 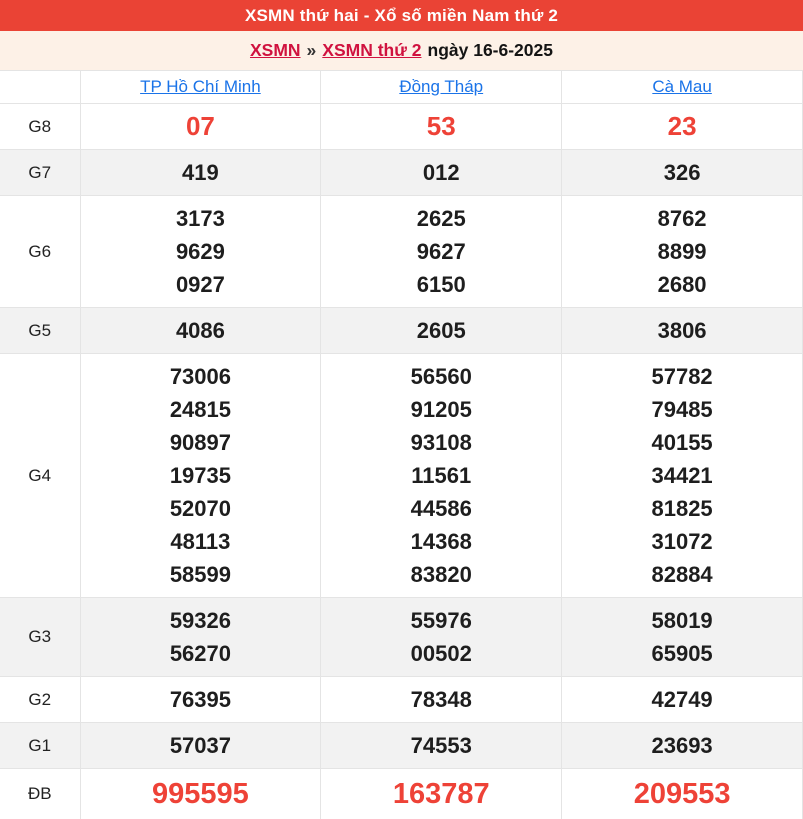 What do you see at coordinates (441, 284) in the screenshot?
I see `result-number: 6150` at bounding box center [441, 284].